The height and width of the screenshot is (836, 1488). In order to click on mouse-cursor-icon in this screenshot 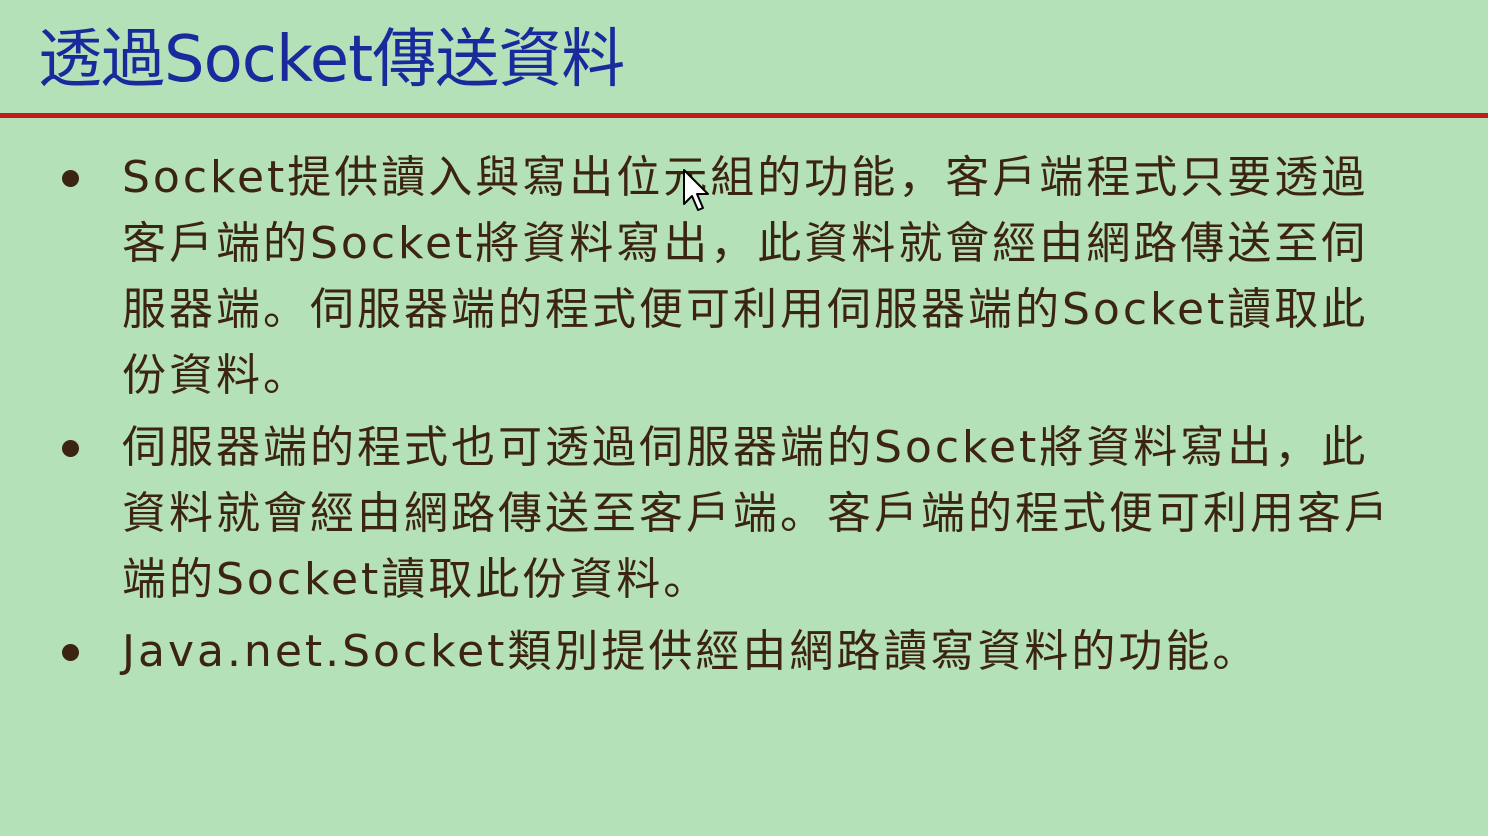, I will do `click(696, 190)`.